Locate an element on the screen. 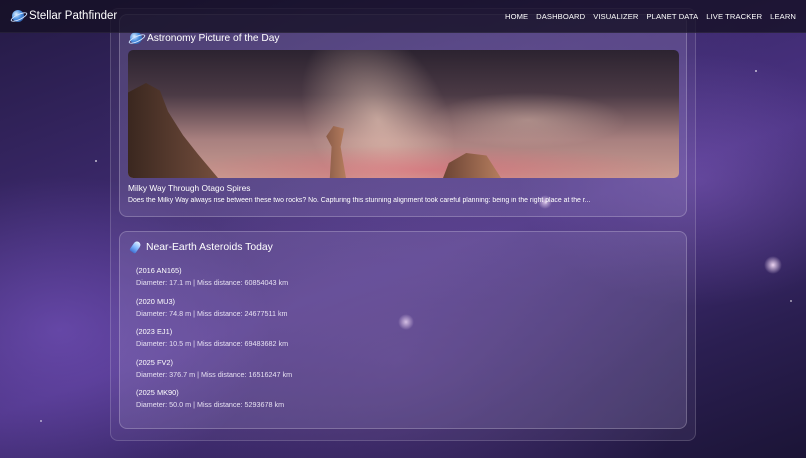 The width and height of the screenshot is (806, 458). asteroid-name: (2023 EJ1) is located at coordinates (154, 331).